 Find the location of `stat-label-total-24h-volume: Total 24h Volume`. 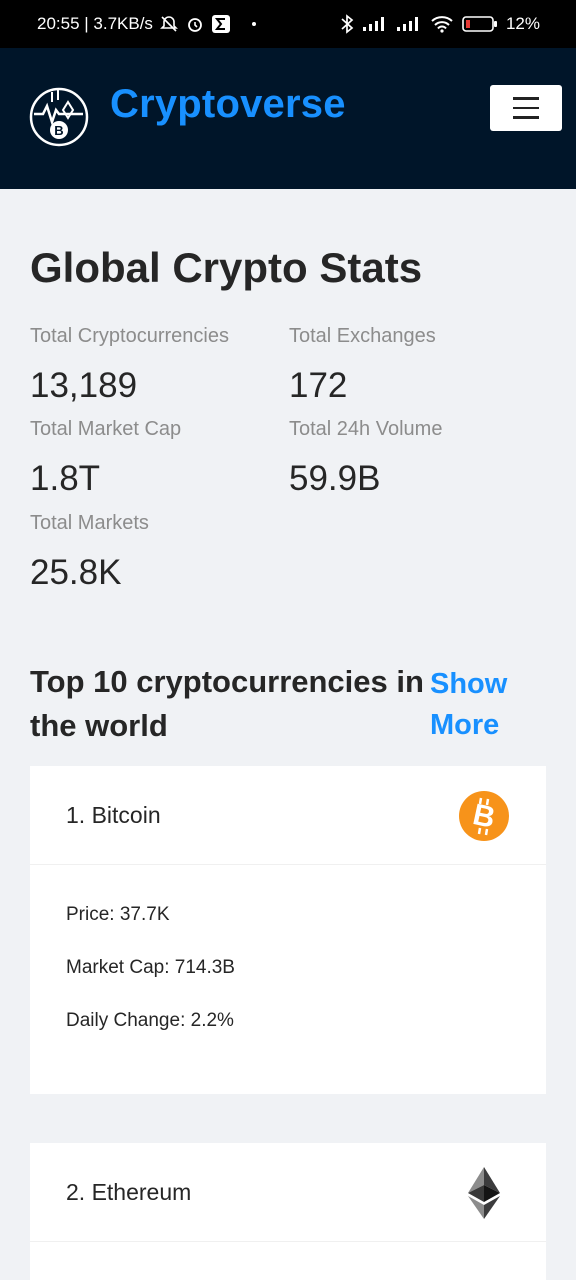

stat-label-total-24h-volume: Total 24h Volume is located at coordinates (366, 429).